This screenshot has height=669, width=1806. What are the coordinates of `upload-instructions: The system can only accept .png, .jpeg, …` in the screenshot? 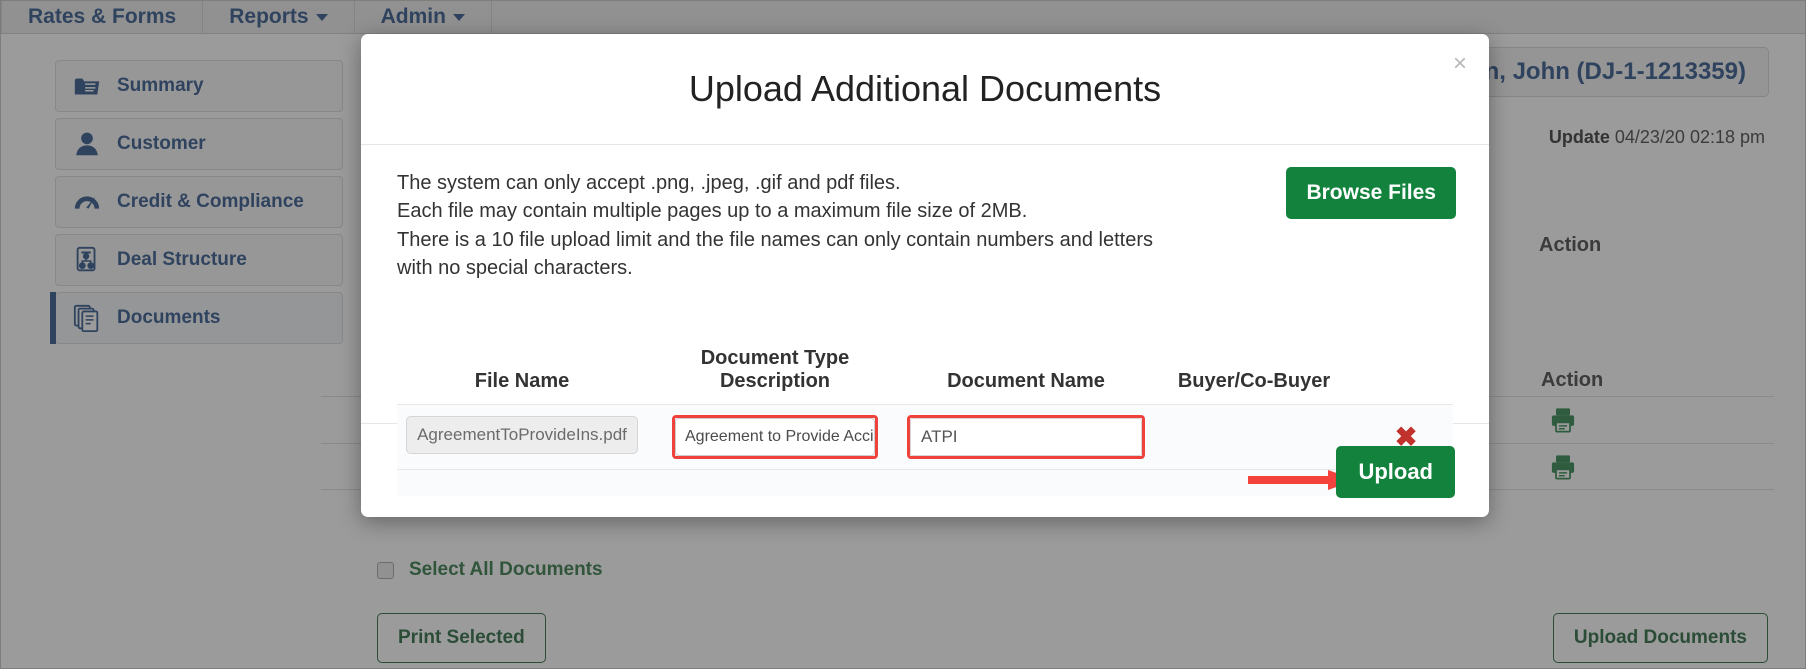 It's located at (775, 226).